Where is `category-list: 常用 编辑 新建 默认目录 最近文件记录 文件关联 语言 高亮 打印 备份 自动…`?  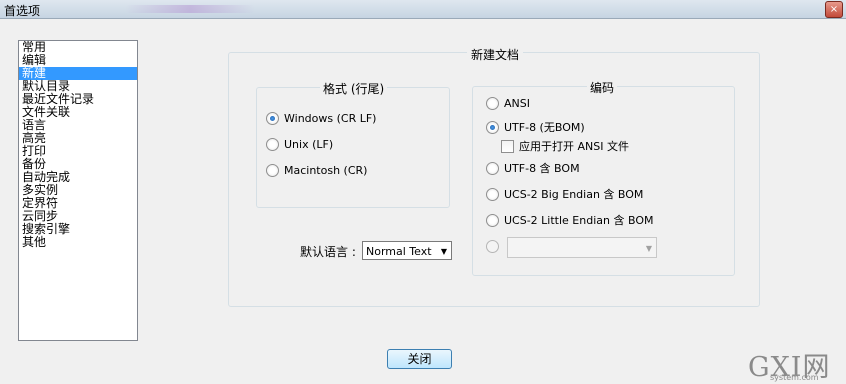
category-list: 常用 编辑 新建 默认目录 最近文件记录 文件关联 语言 高亮 打印 备份 自动… is located at coordinates (78, 190).